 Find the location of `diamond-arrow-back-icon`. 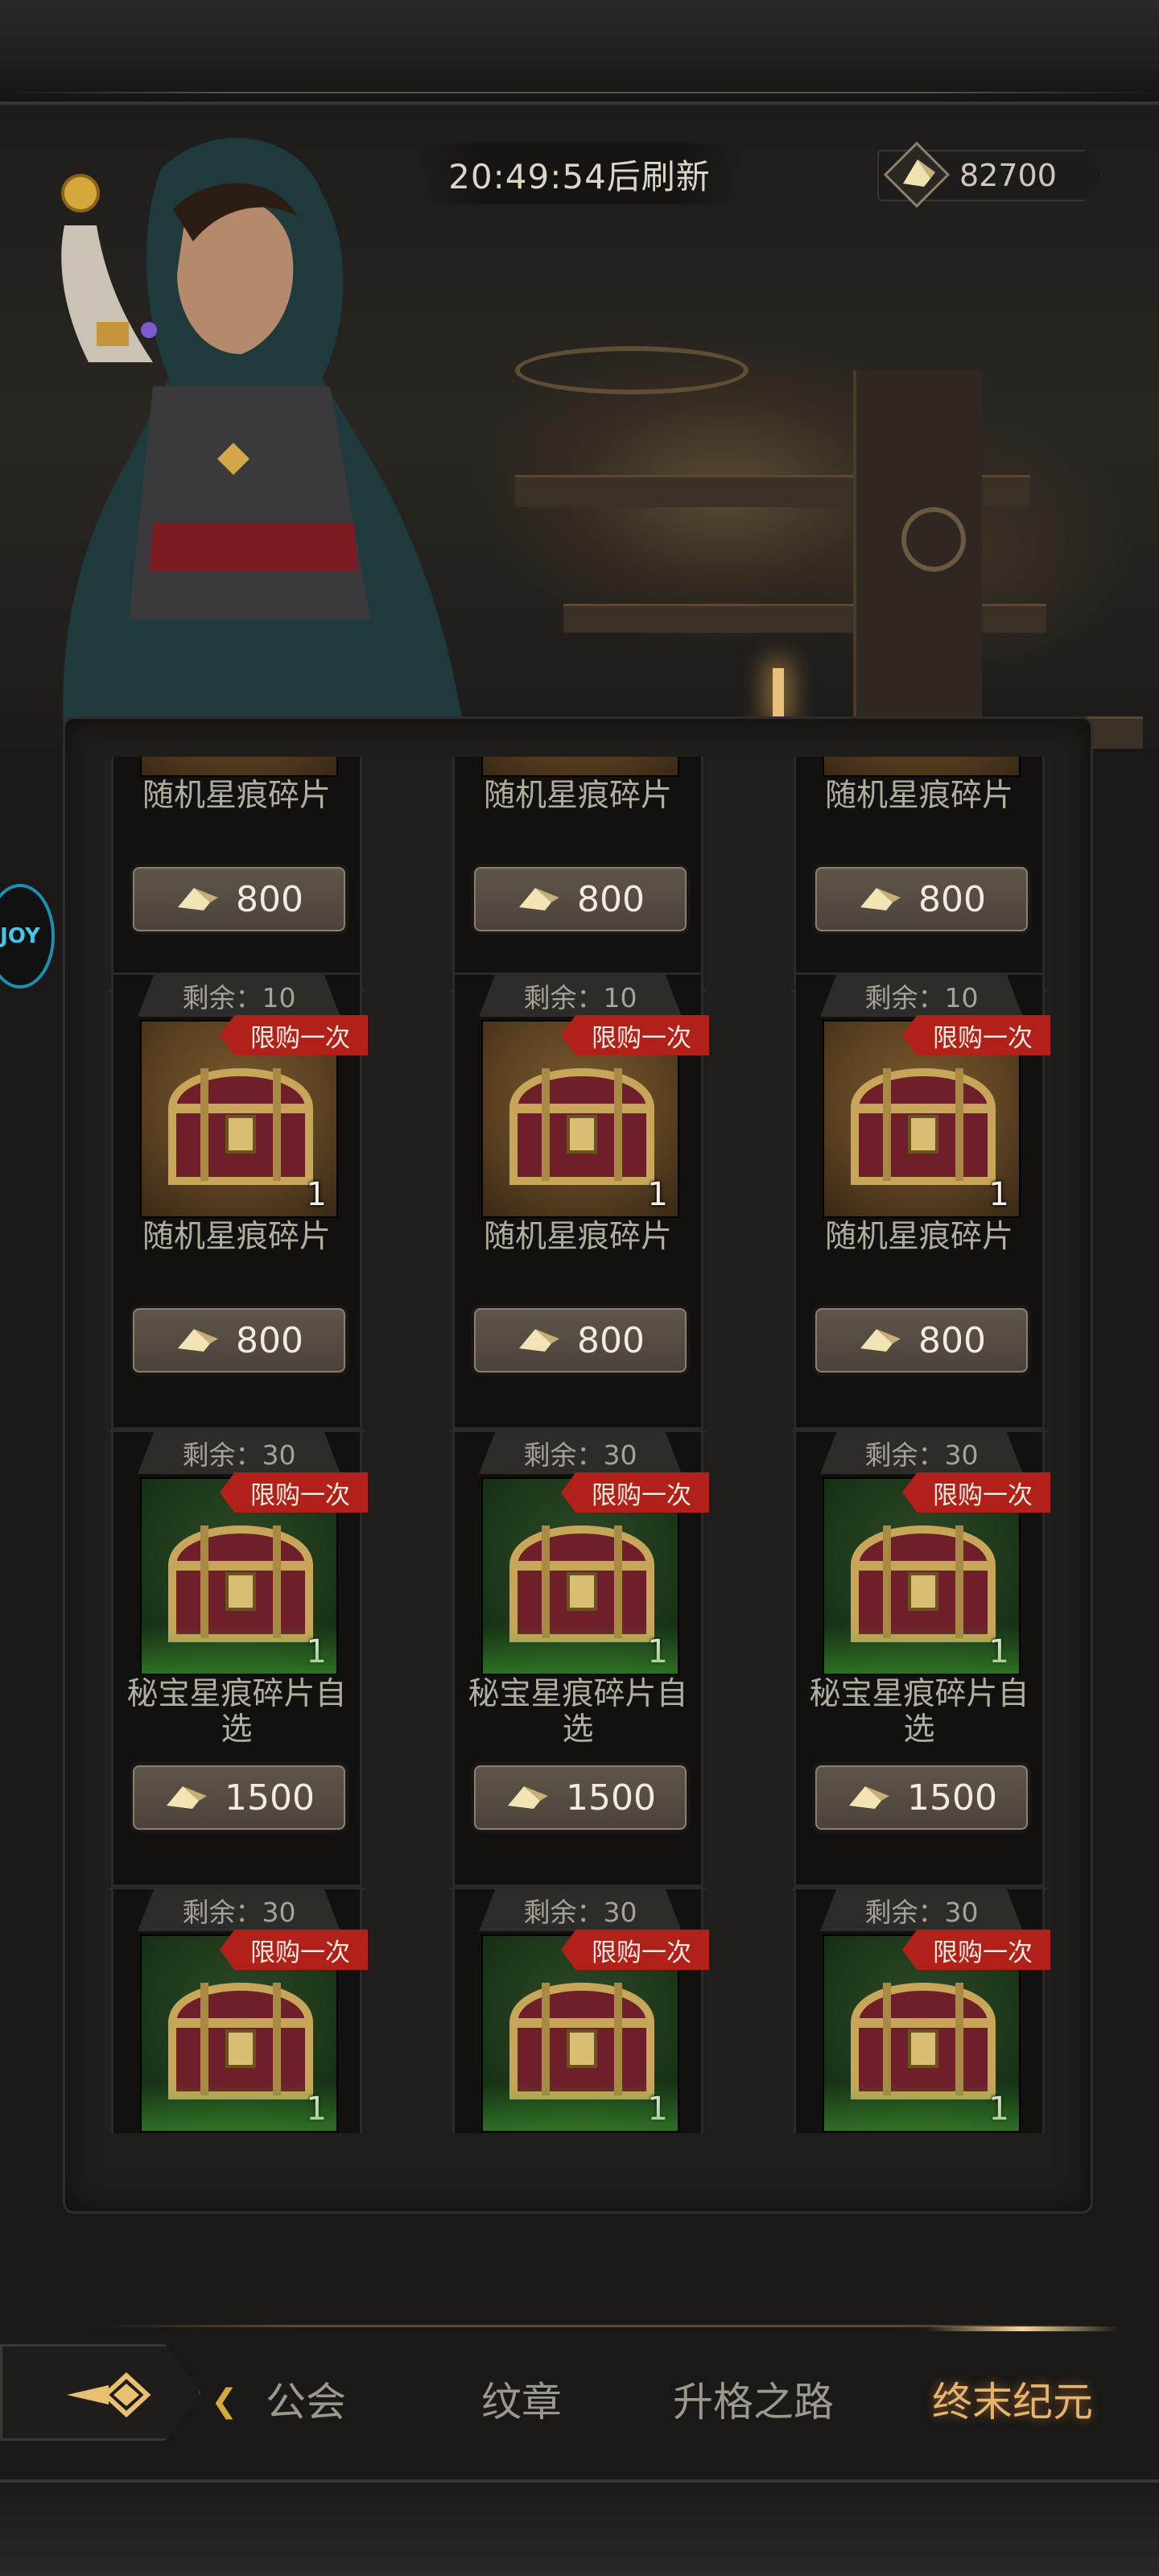

diamond-arrow-back-icon is located at coordinates (109, 2395).